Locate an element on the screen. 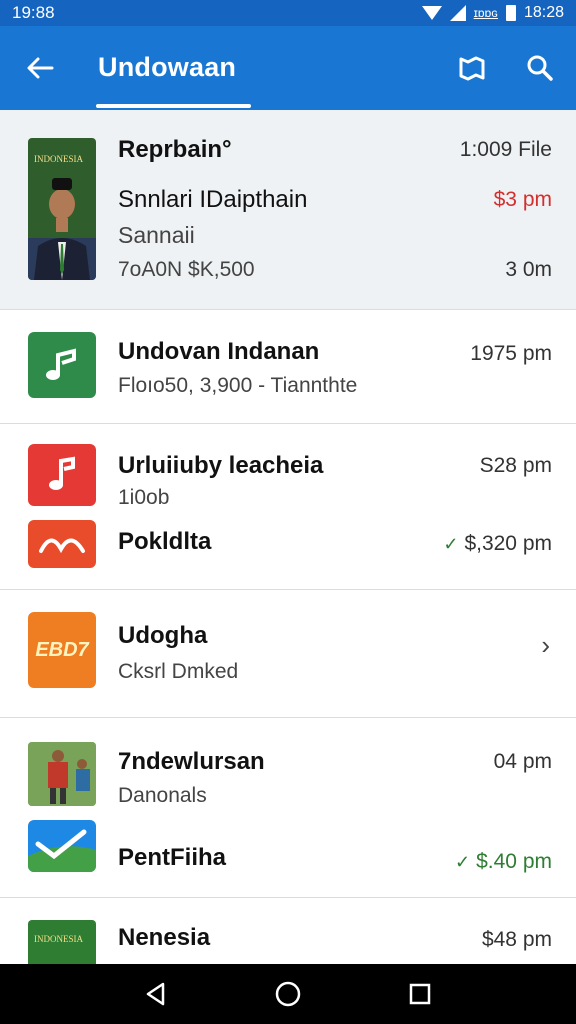  item-subtitle: Cksrl Dmked is located at coordinates (178, 671).